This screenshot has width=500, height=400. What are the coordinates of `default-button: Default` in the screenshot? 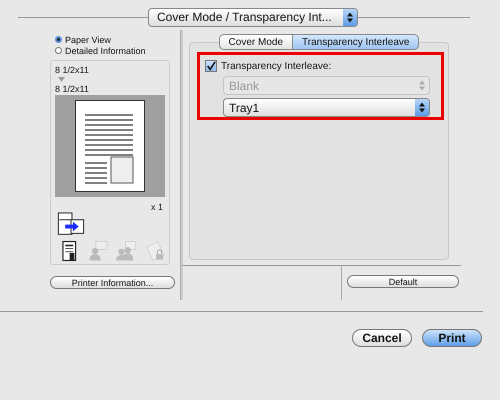 It's located at (403, 281).